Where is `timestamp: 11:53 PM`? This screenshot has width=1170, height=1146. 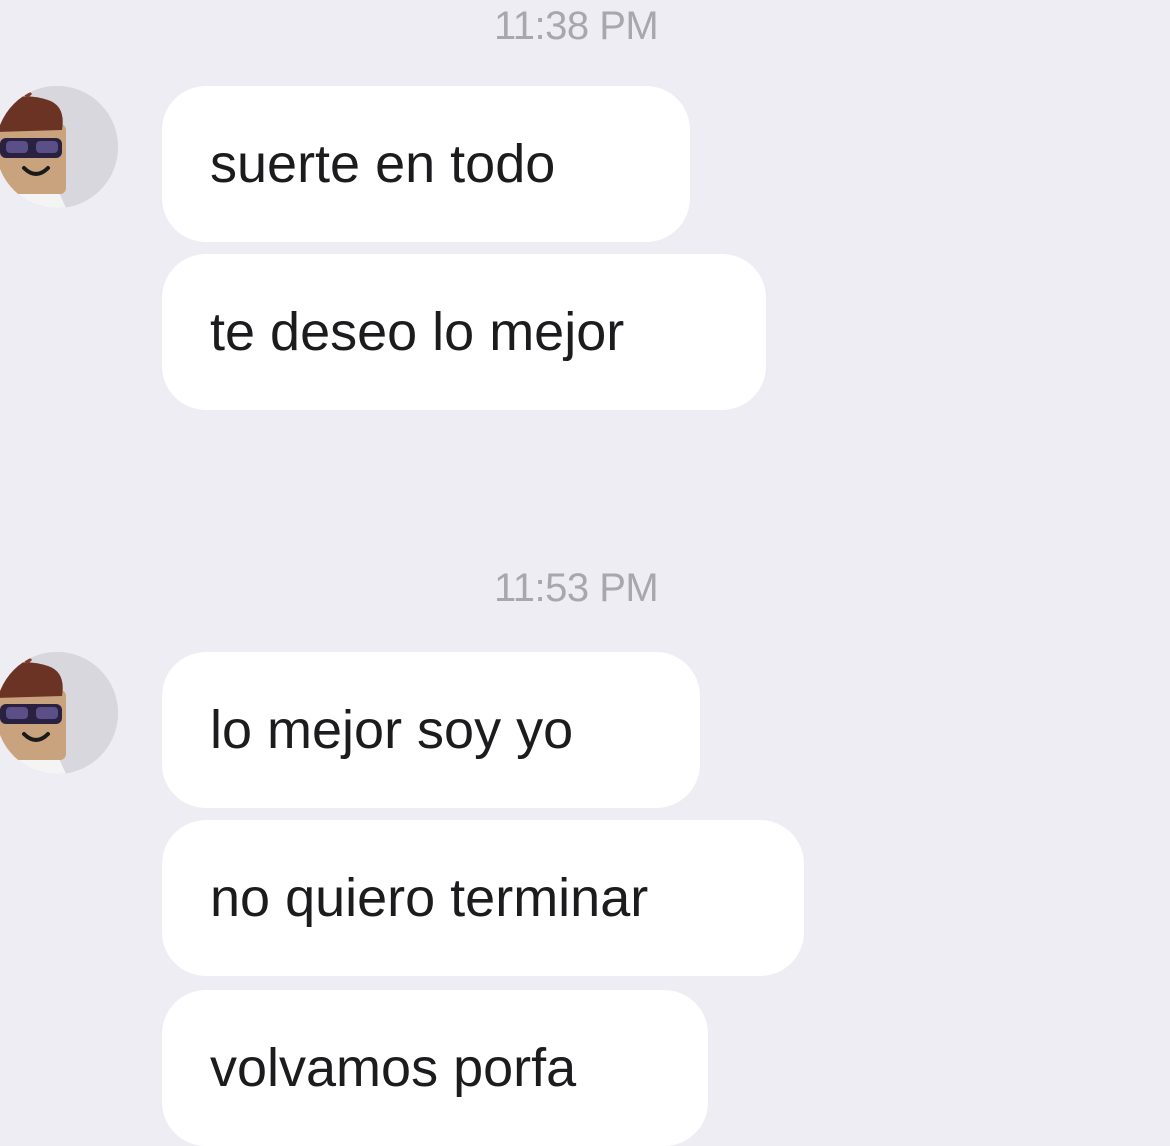 timestamp: 11:53 PM is located at coordinates (576, 588).